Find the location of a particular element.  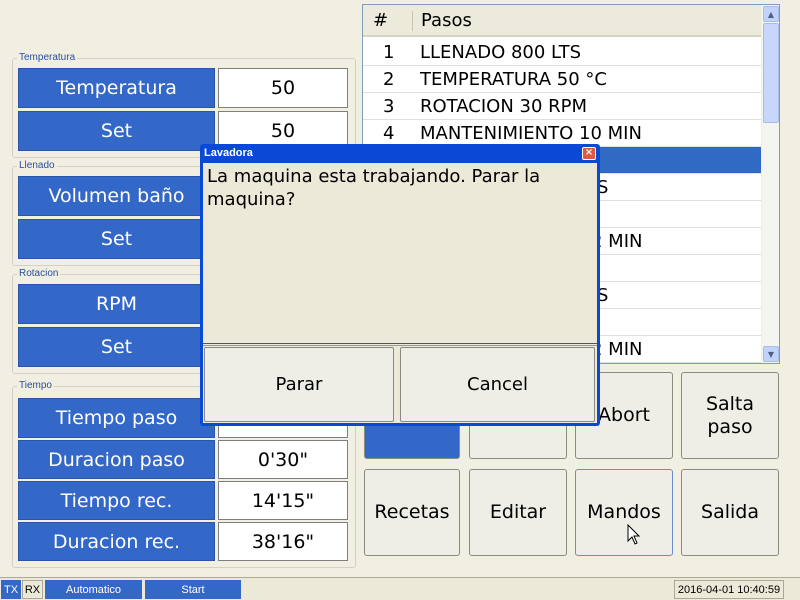

group-title-llenado: Llenado is located at coordinates (37, 165).